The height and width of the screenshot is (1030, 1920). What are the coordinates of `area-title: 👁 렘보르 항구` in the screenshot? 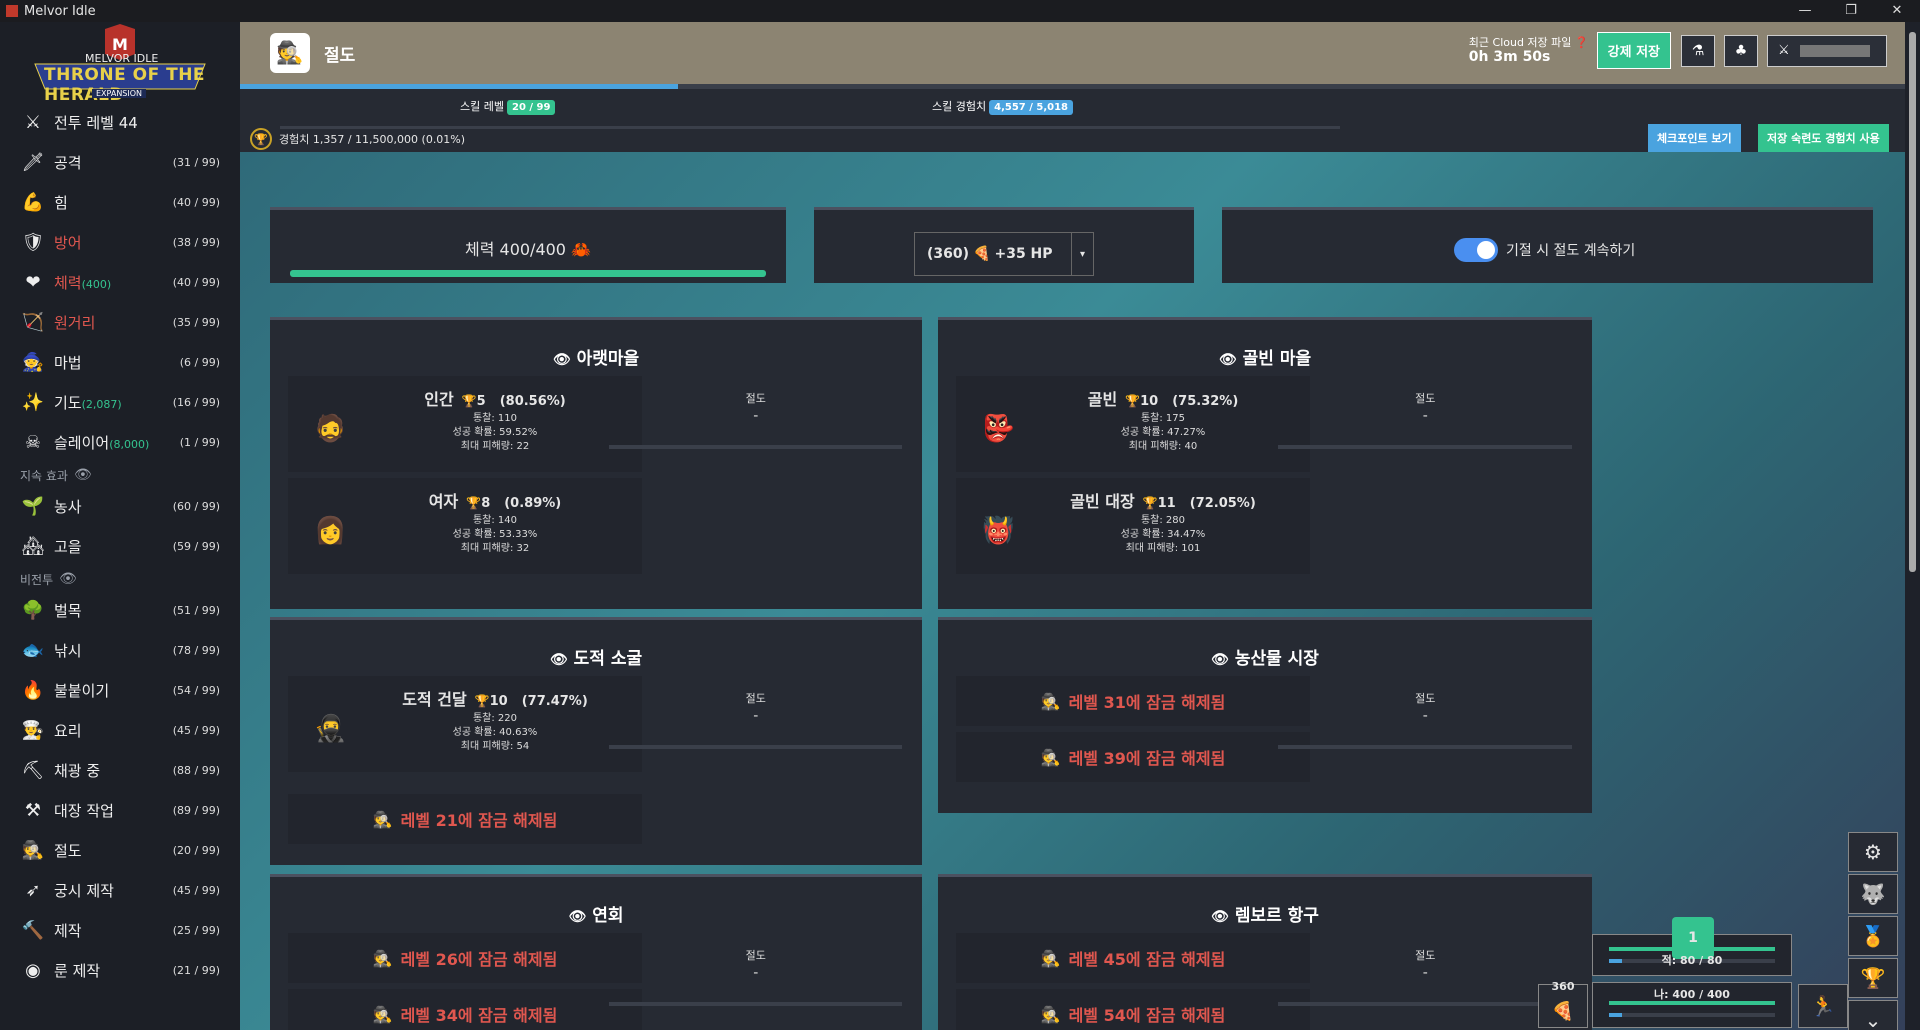 It's located at (1265, 913).